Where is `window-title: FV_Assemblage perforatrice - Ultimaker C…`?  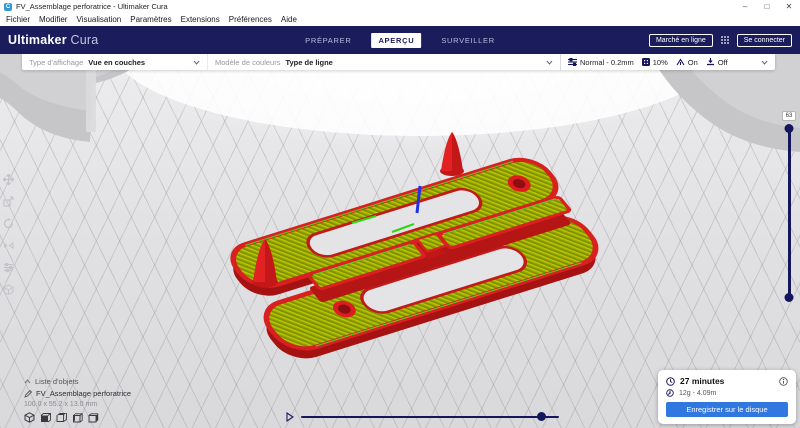
window-title: FV_Assemblage perforatrice - Ultimaker C… is located at coordinates (92, 6).